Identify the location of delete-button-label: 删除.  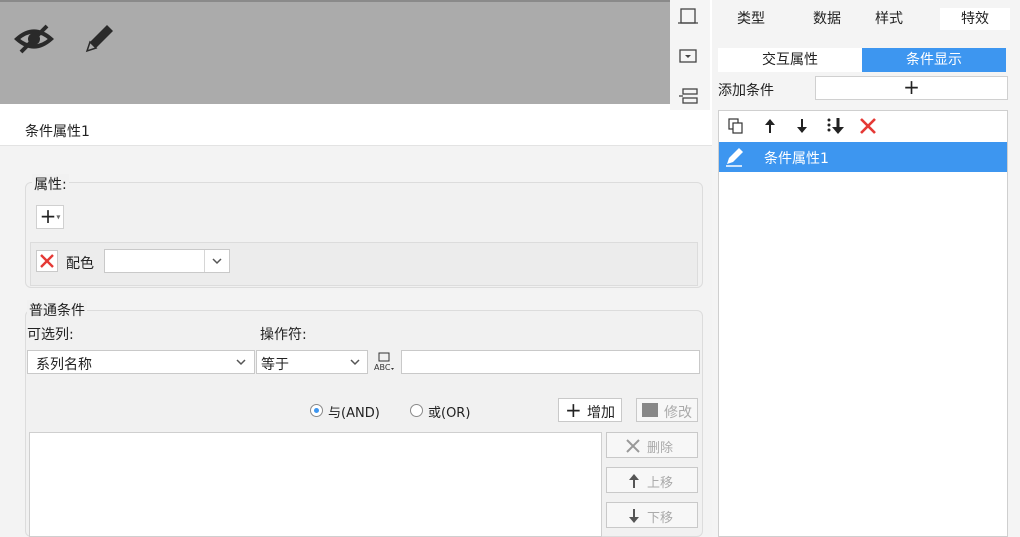
(660, 448).